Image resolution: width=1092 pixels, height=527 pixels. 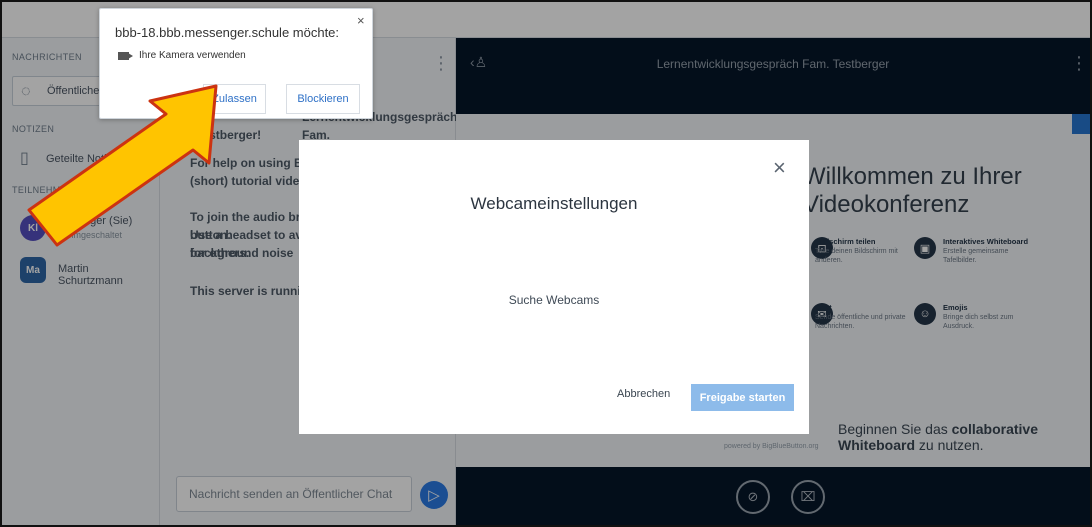 I want to click on modal-close-button: ×, so click(x=779, y=168).